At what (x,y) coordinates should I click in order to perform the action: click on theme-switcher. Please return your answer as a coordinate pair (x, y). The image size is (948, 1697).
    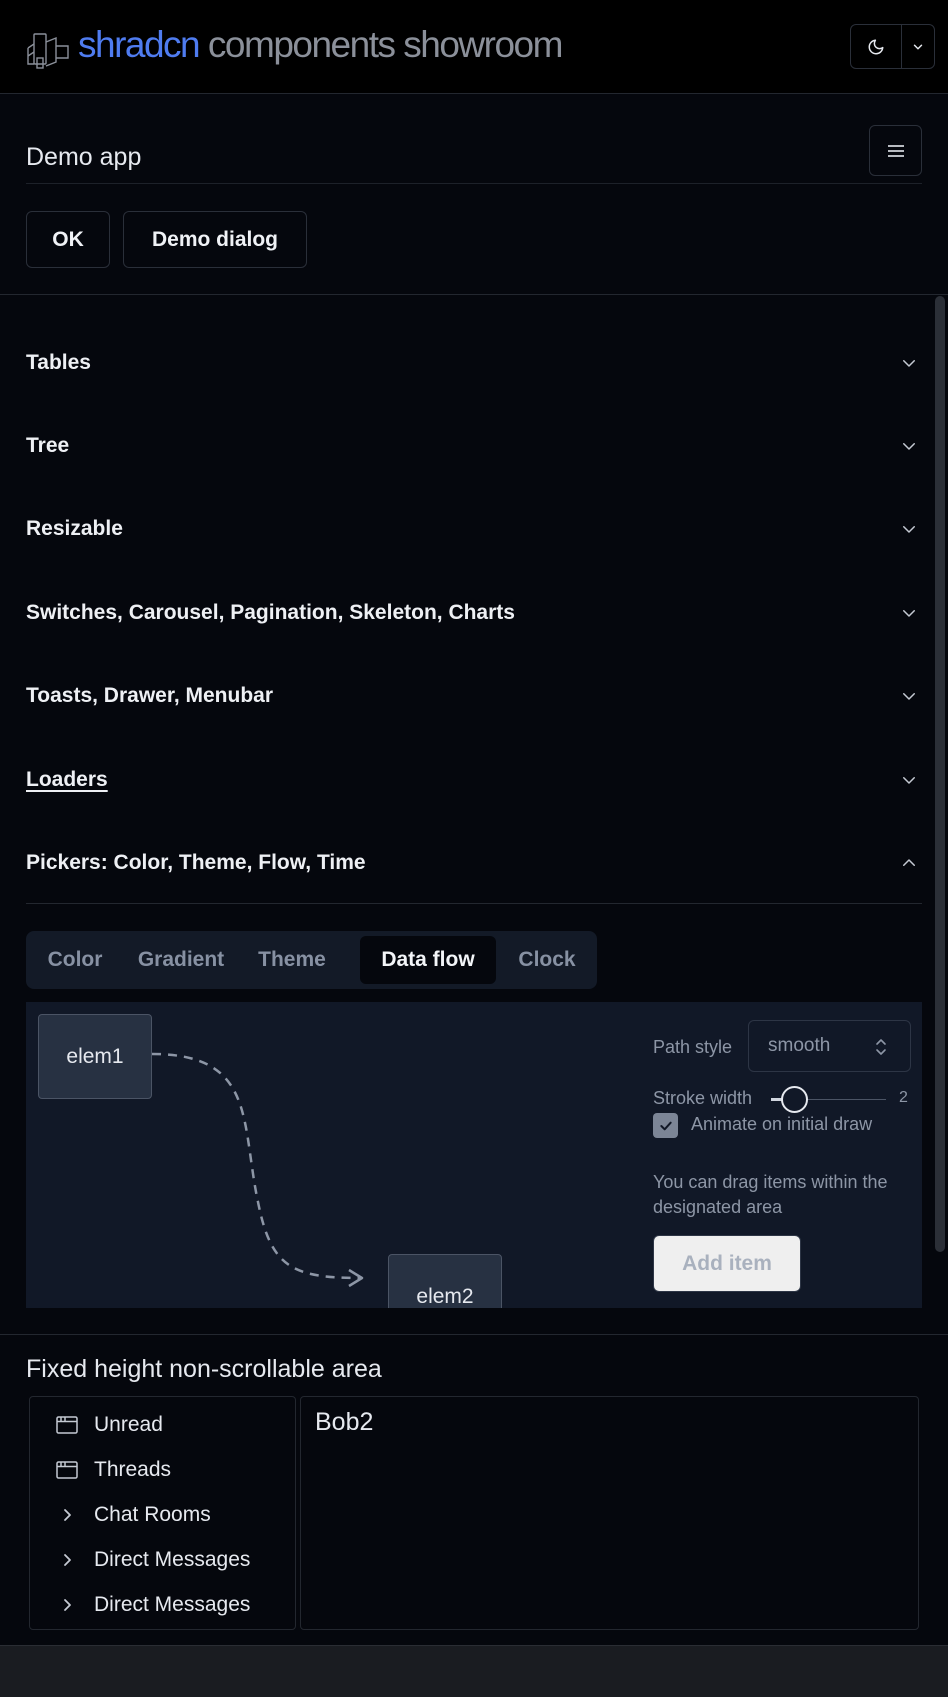
    Looking at the image, I should click on (892, 46).